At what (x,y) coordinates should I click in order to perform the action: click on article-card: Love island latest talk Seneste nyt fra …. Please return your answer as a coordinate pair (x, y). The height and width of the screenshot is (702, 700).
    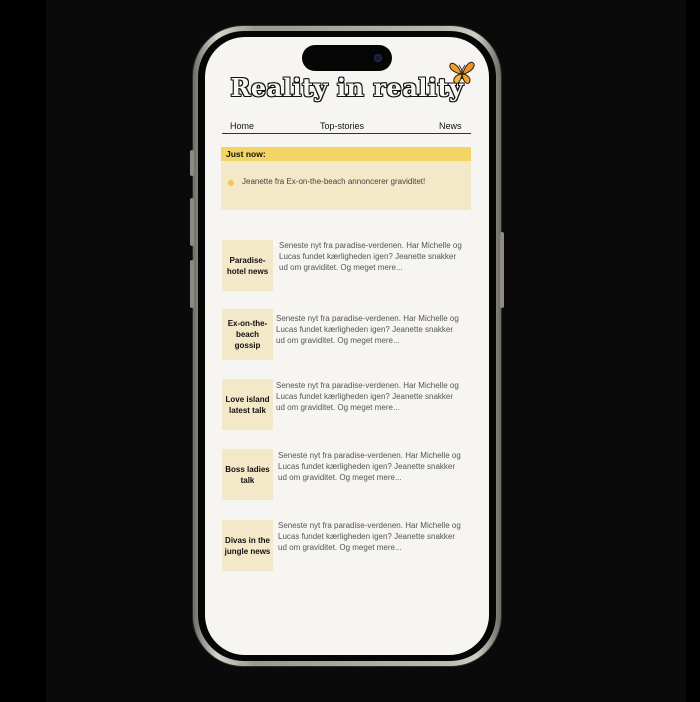
    Looking at the image, I should click on (347, 406).